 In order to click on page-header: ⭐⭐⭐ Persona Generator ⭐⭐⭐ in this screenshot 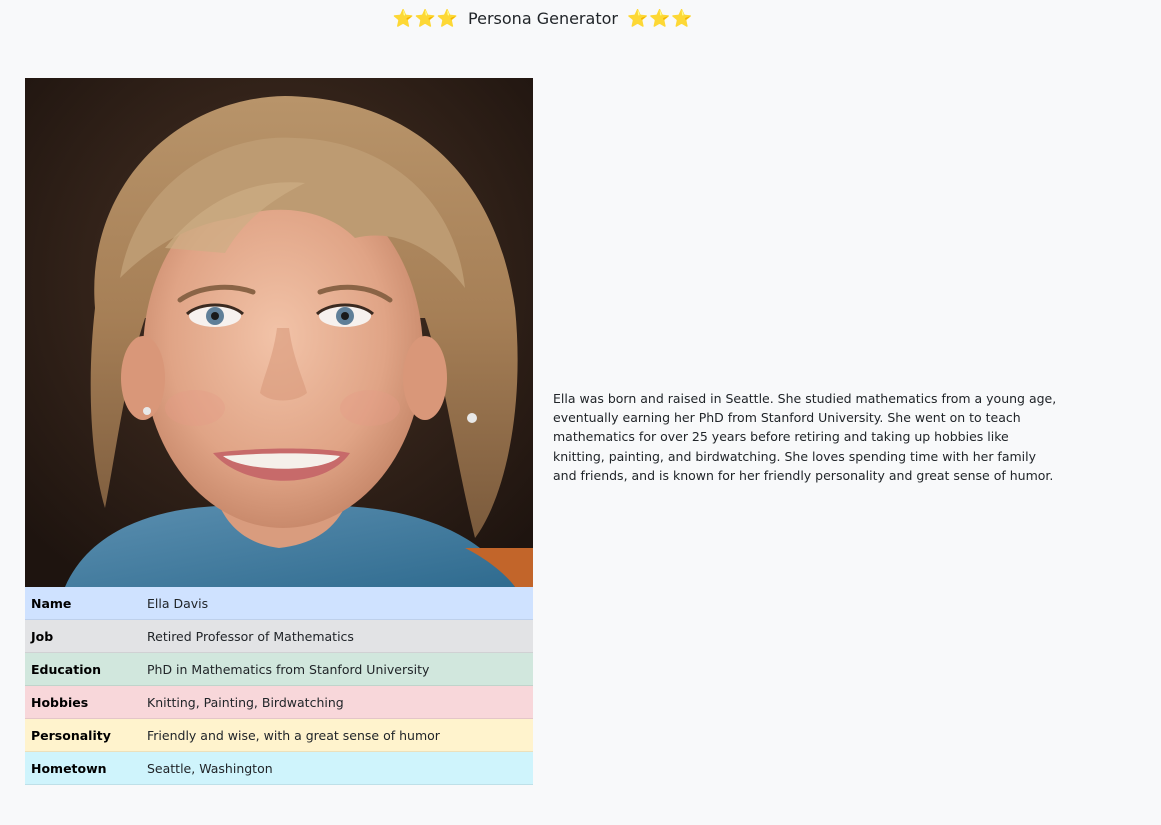, I will do `click(543, 19)`.